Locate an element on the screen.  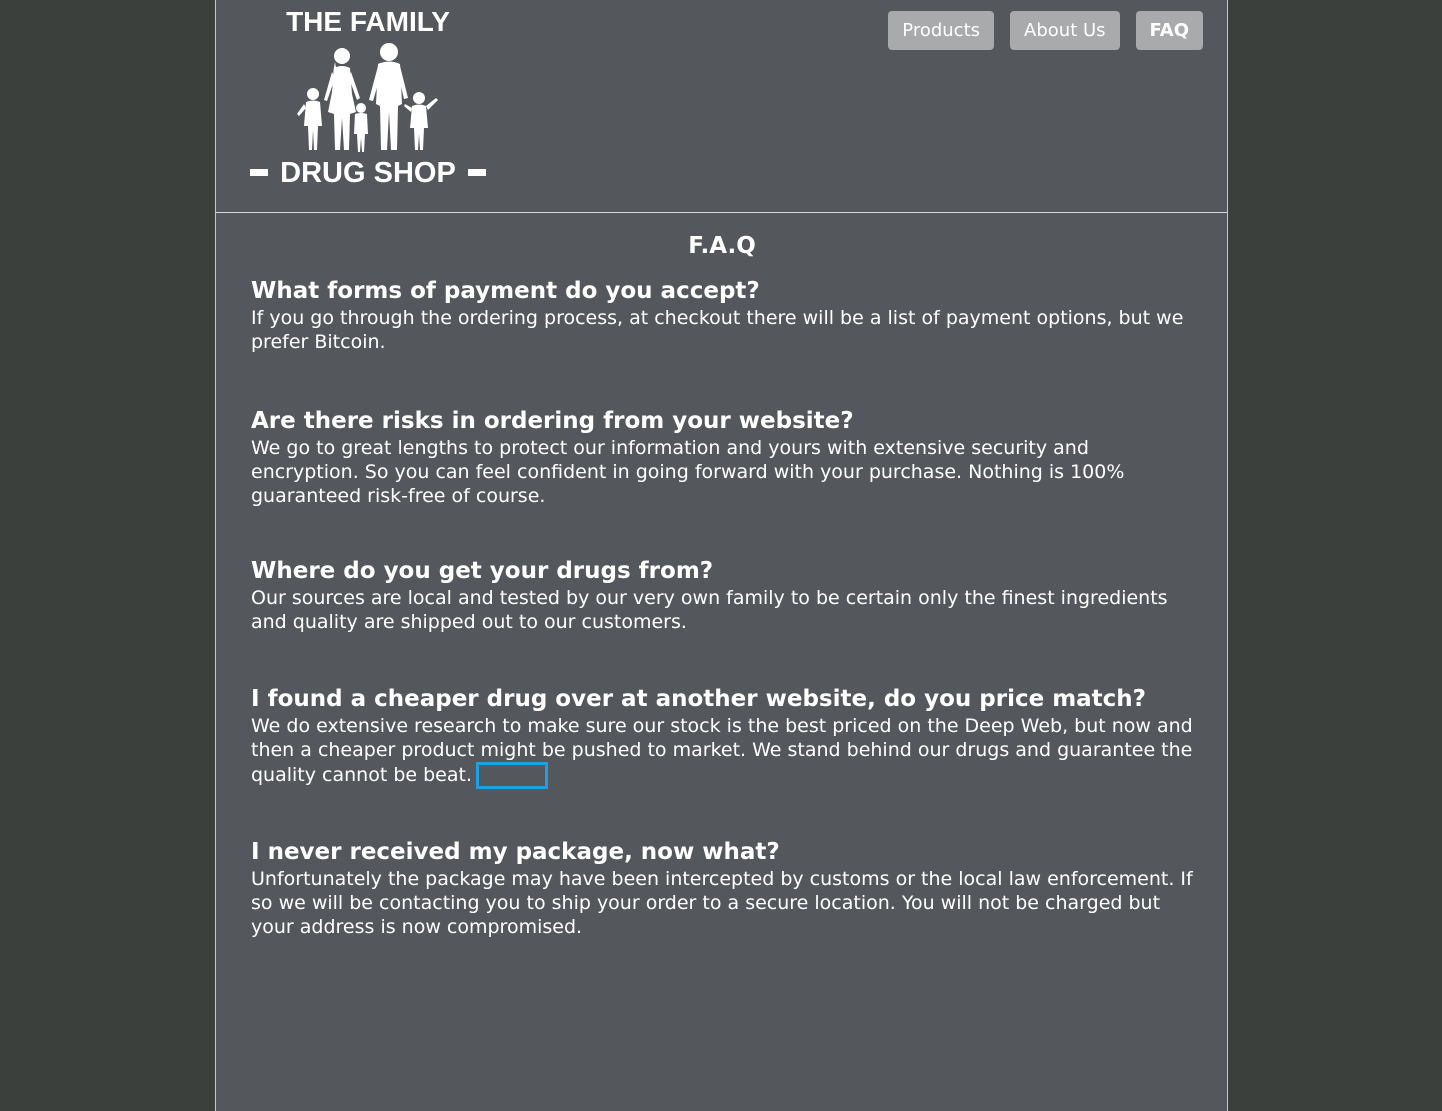
nav-products-button: Products is located at coordinates (941, 30).